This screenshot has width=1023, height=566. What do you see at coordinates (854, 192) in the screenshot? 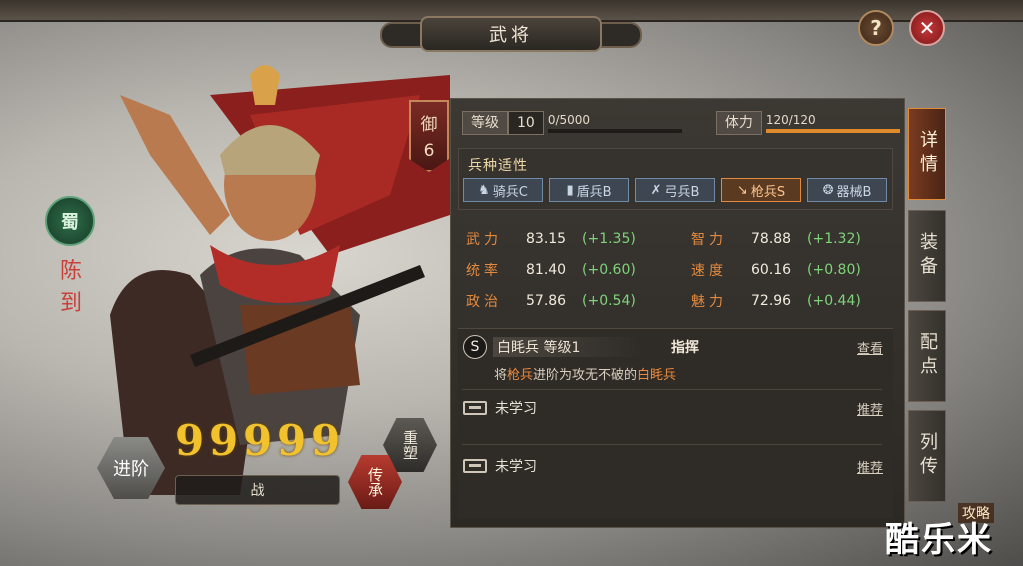
I see `troop-chip-label: 器械B` at bounding box center [854, 192].